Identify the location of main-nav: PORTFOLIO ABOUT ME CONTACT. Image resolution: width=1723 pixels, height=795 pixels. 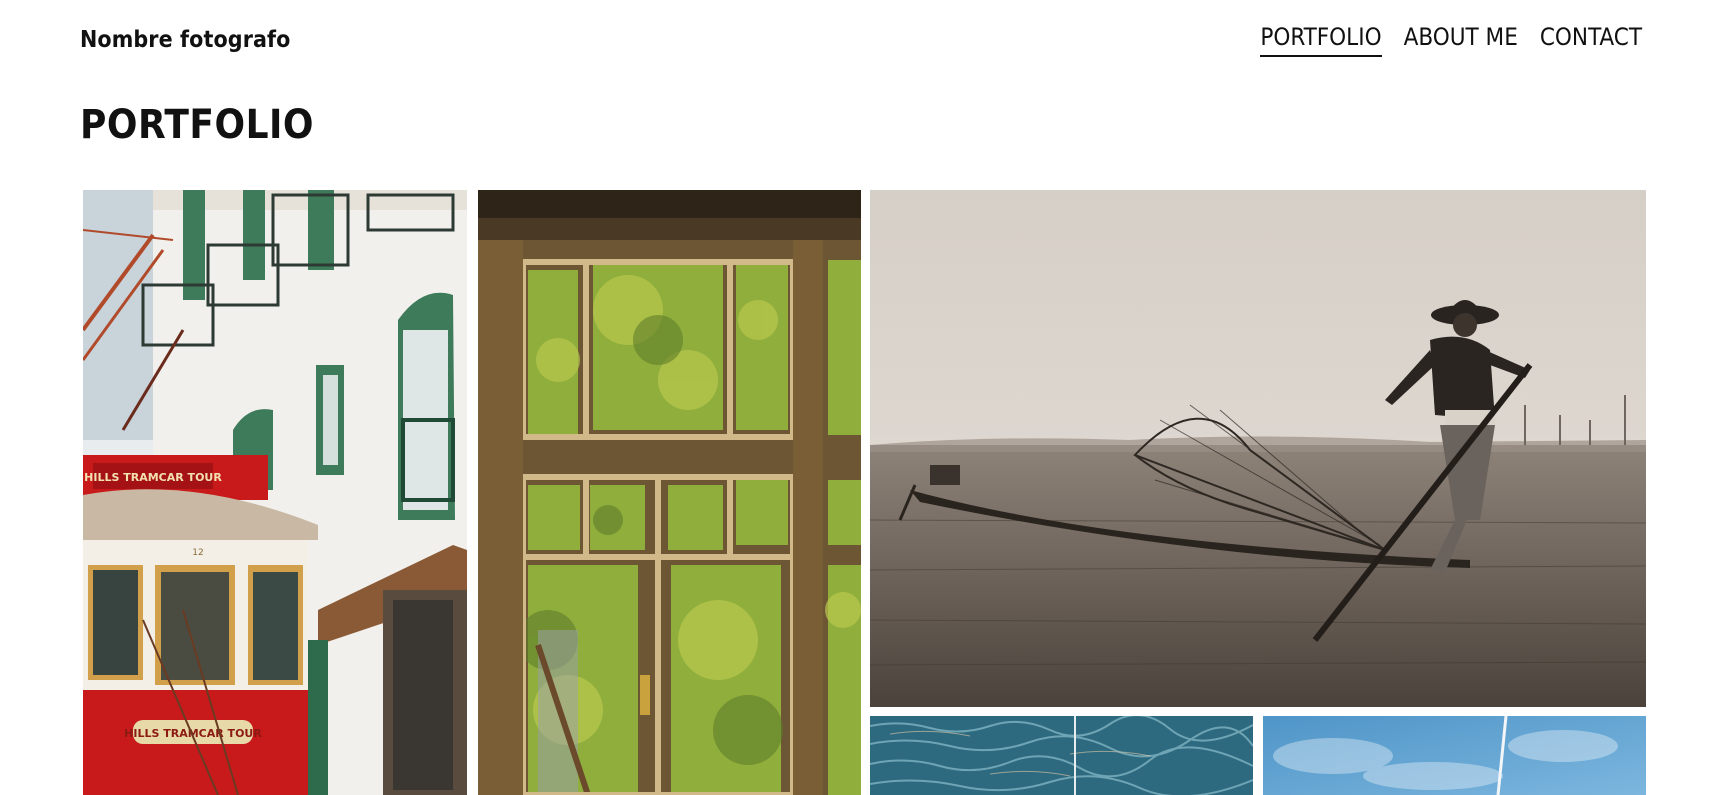
(1451, 40).